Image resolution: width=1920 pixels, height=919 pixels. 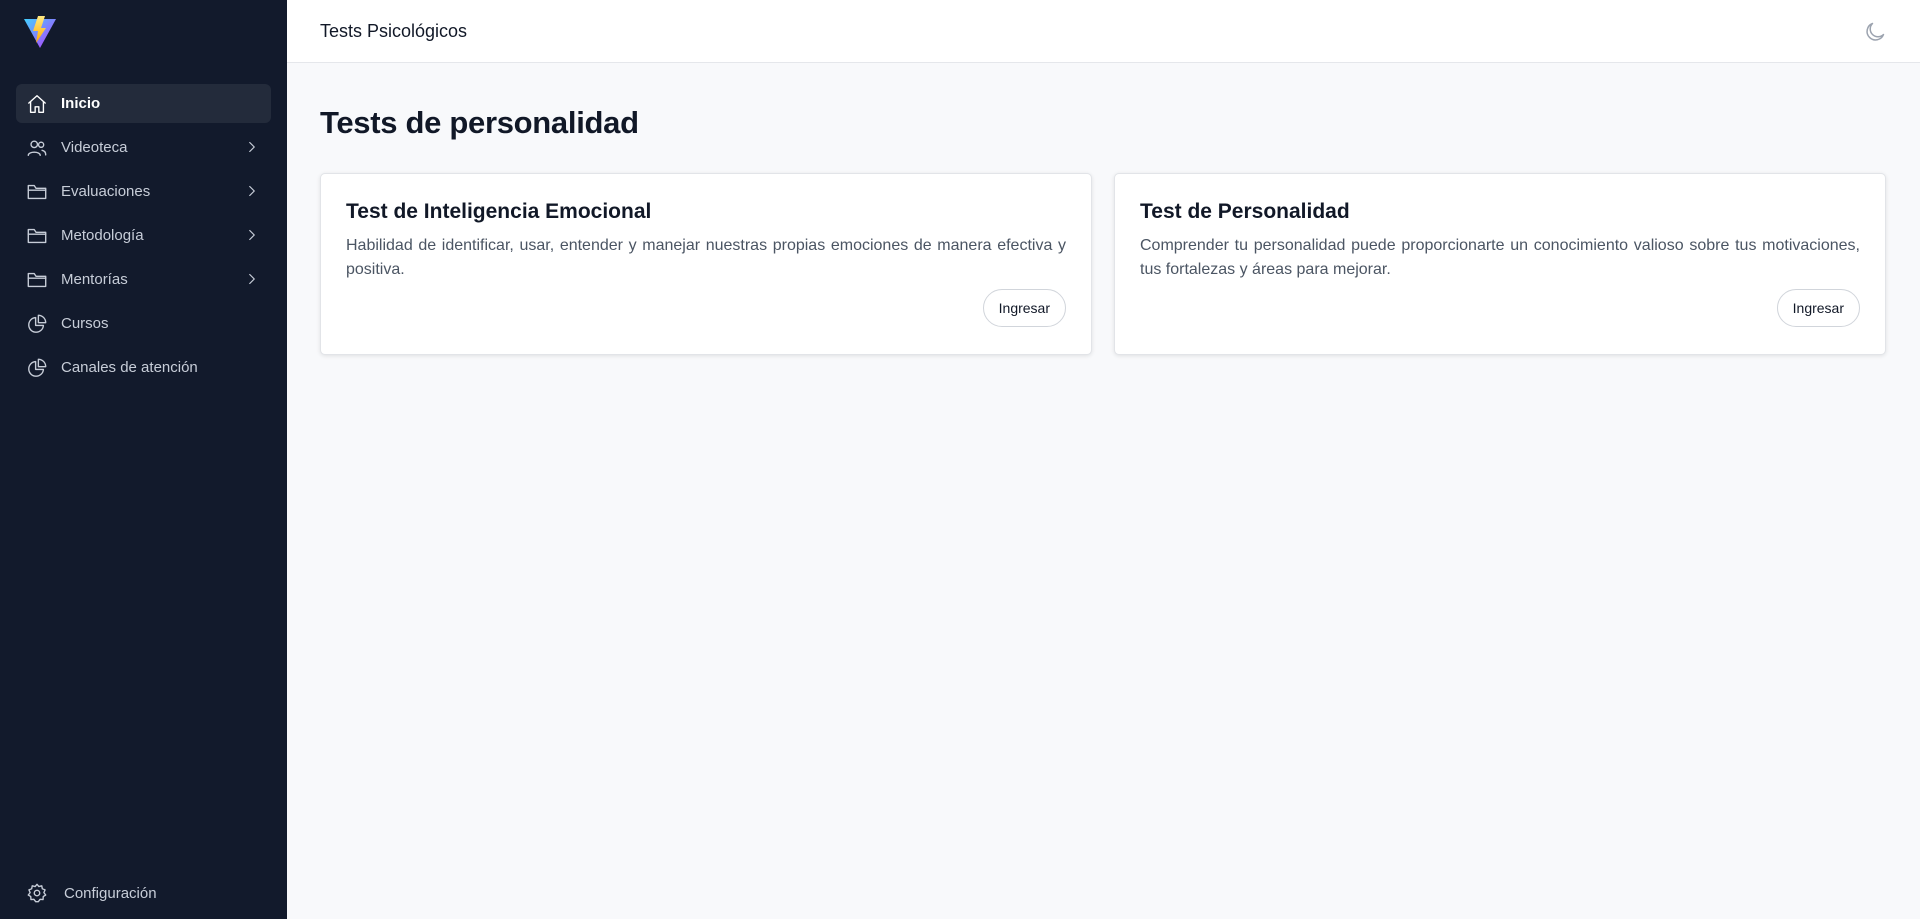 I want to click on topbar: Tests Psicológicos, so click(x=1103, y=31).